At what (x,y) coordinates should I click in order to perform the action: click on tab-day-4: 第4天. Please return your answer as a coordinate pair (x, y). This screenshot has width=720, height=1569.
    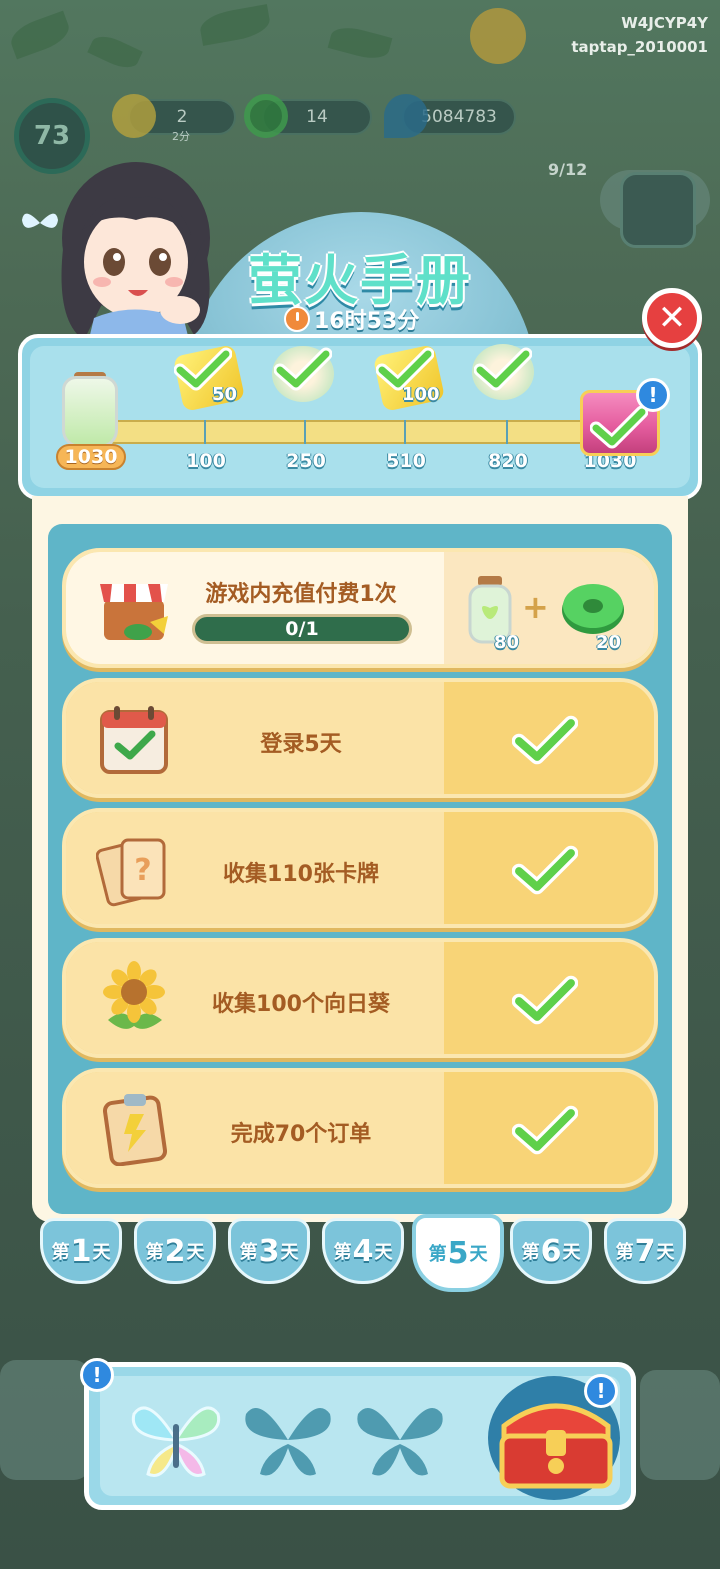
    Looking at the image, I should click on (363, 1251).